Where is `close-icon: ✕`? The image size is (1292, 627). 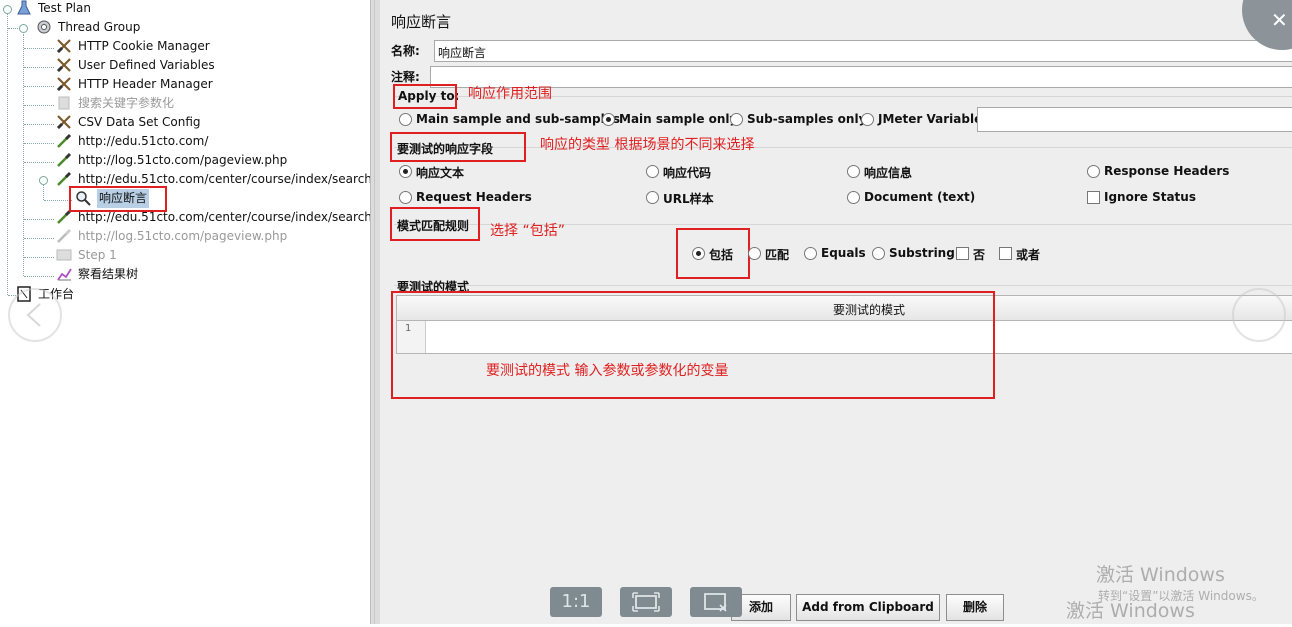
close-icon: ✕ is located at coordinates (1279, 20).